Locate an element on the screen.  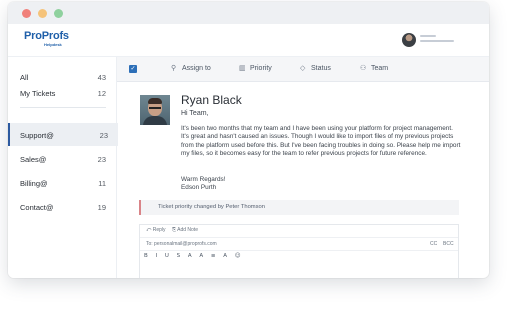
sidebar-divider is located at coordinates (63, 107).